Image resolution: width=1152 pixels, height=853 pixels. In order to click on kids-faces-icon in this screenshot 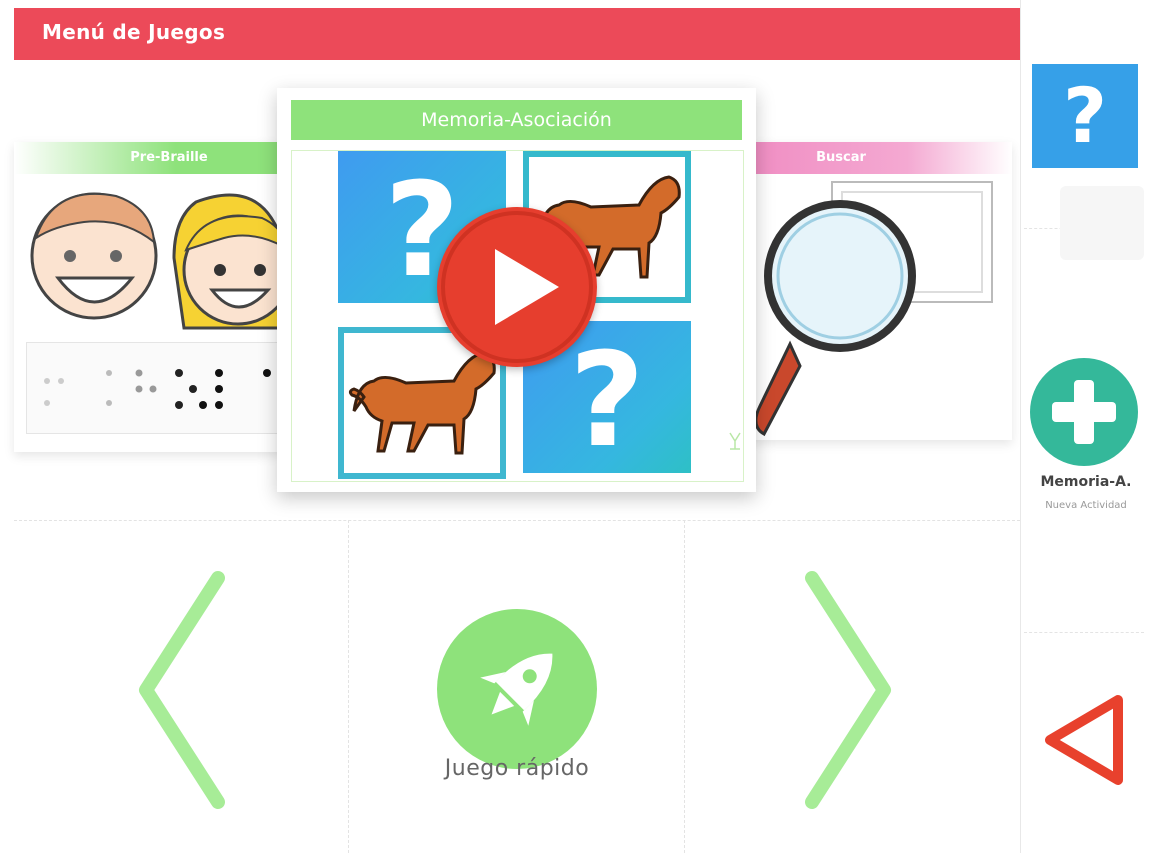, I will do `click(157, 261)`.